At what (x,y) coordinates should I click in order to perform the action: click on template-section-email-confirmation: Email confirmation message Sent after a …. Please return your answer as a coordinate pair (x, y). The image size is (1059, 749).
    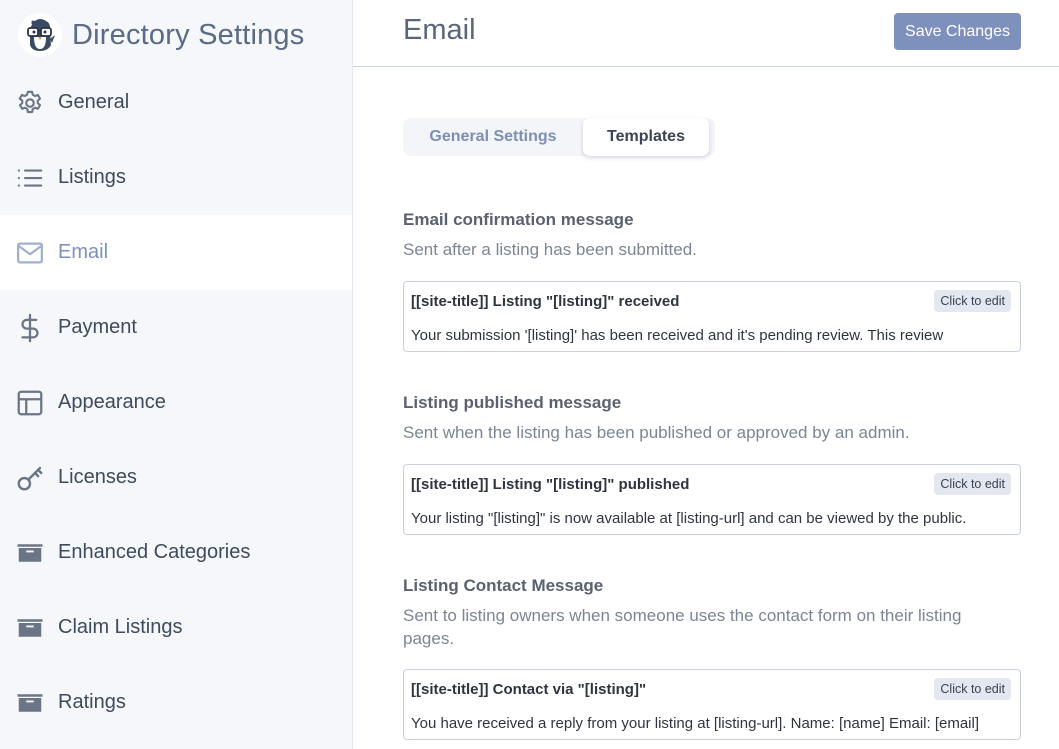
    Looking at the image, I should click on (712, 281).